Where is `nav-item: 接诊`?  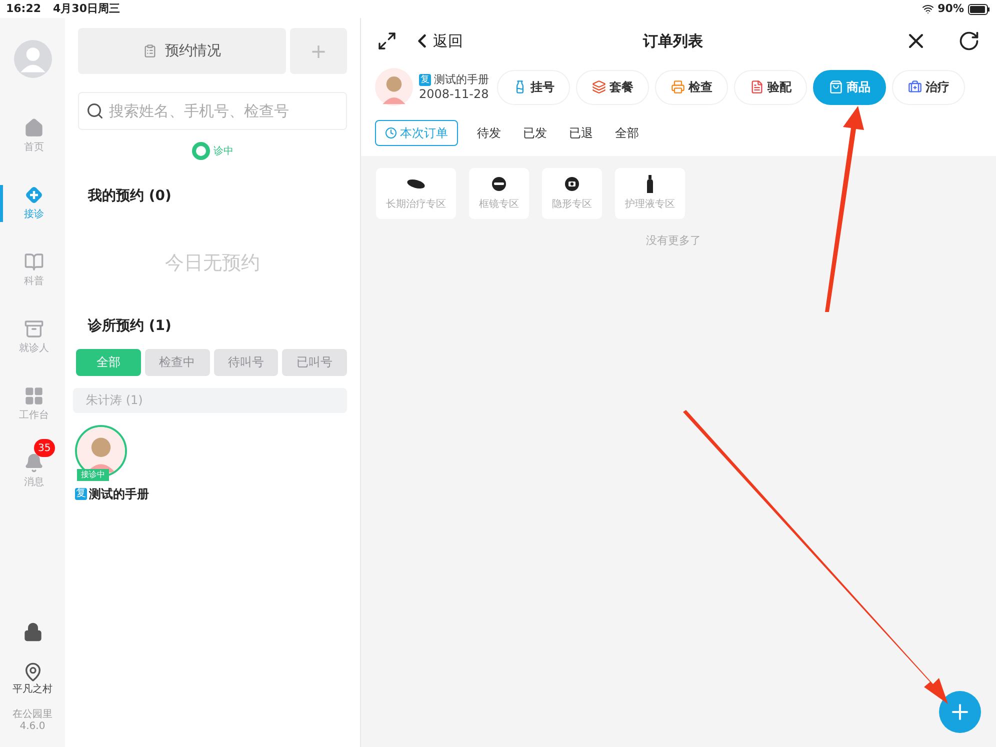 nav-item: 接诊 is located at coordinates (32, 203).